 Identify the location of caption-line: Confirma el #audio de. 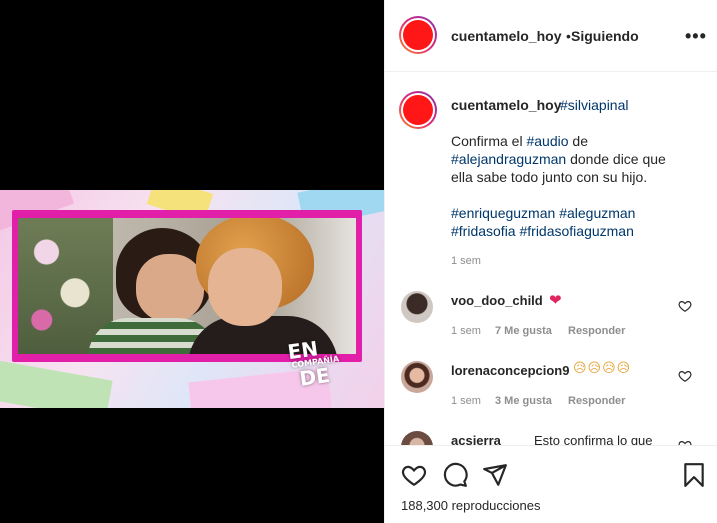
(519, 141).